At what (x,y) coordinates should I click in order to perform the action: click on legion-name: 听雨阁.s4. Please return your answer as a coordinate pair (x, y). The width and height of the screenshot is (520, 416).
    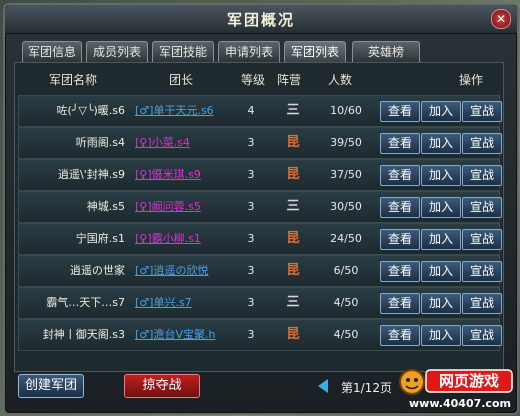
    Looking at the image, I should click on (100, 142).